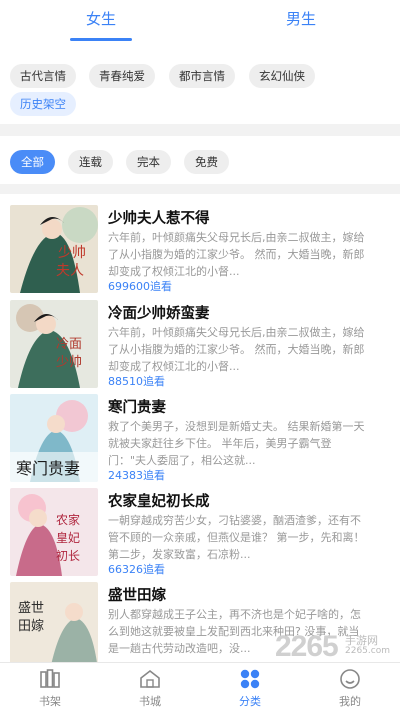  What do you see at coordinates (50, 678) in the screenshot?
I see `bookshelf-icon` at bounding box center [50, 678].